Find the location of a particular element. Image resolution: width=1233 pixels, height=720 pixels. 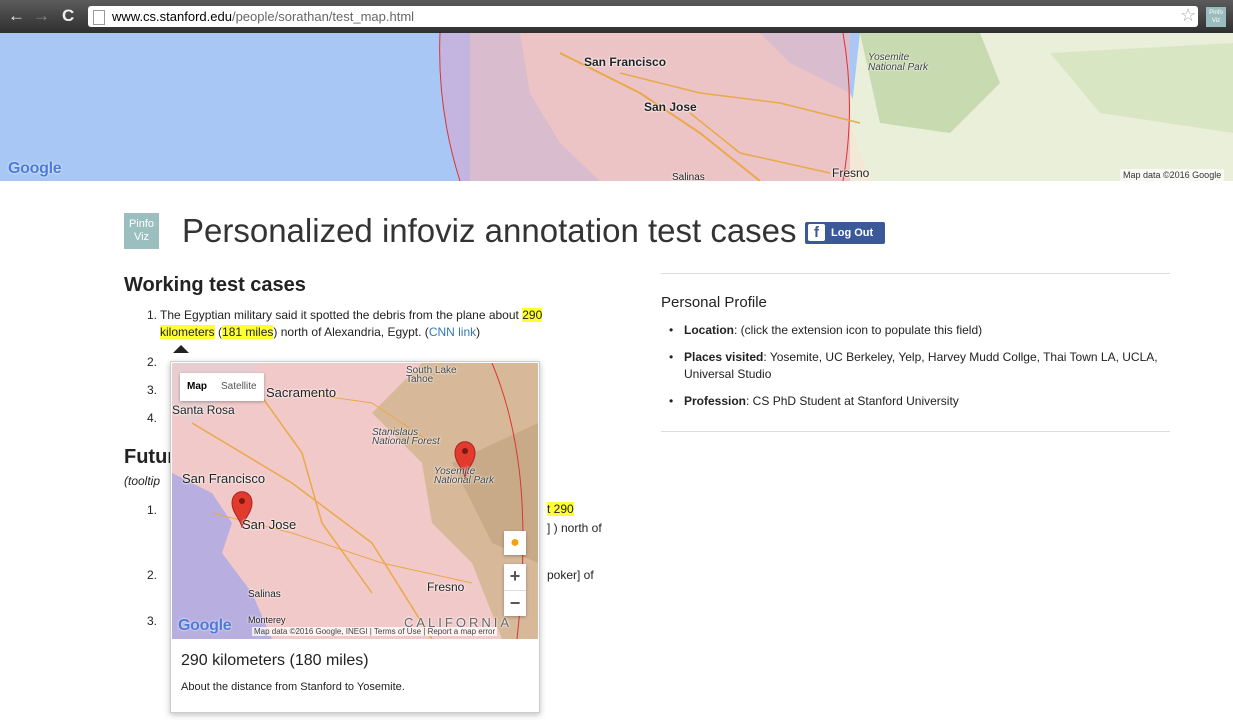

zoom-out-button: − is located at coordinates (515, 603).